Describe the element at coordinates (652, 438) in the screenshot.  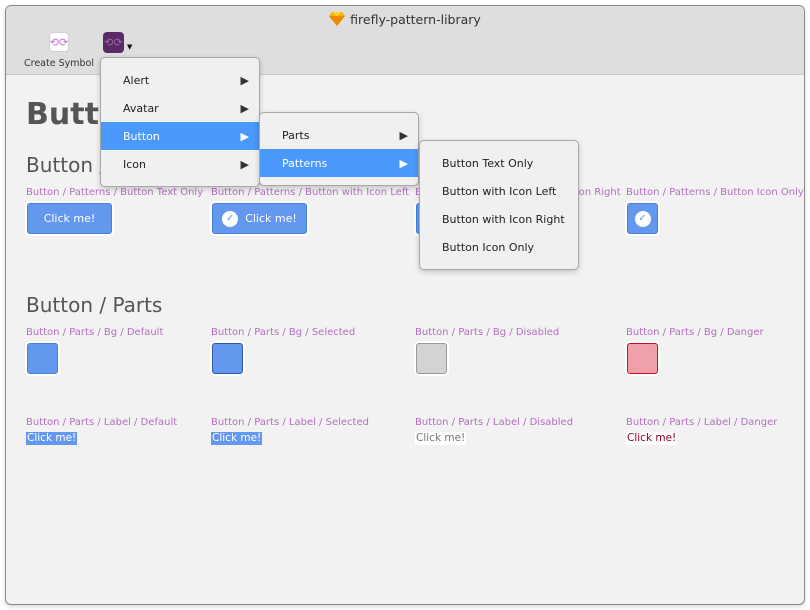
I see `label-danger: Click me!` at that location.